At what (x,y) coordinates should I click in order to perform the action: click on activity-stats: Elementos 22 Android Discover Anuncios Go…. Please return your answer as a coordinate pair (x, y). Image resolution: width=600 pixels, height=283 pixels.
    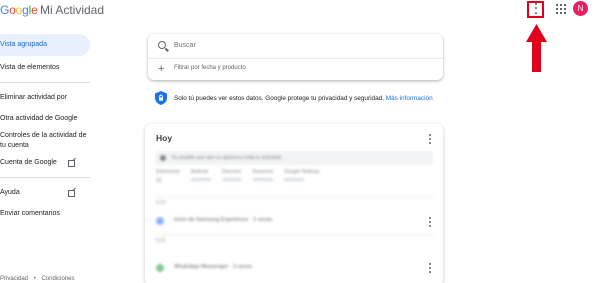
    Looking at the image, I should click on (266, 176).